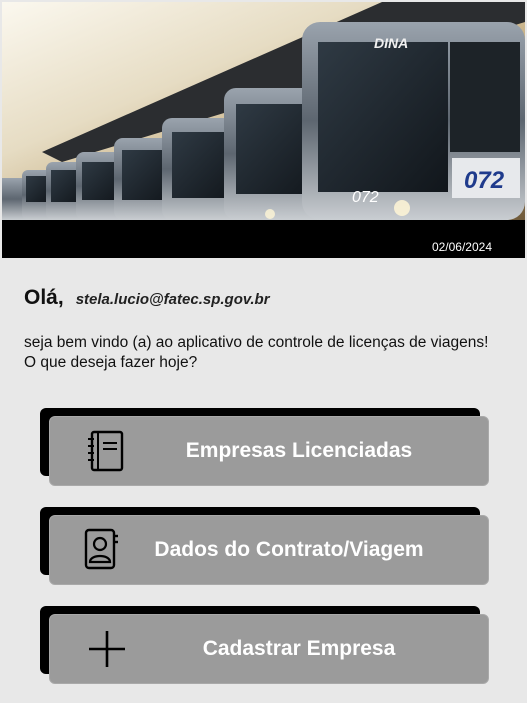  I want to click on greeting-row: Olá, stela.lucio@fatec.sp.gov.br, so click(147, 298).